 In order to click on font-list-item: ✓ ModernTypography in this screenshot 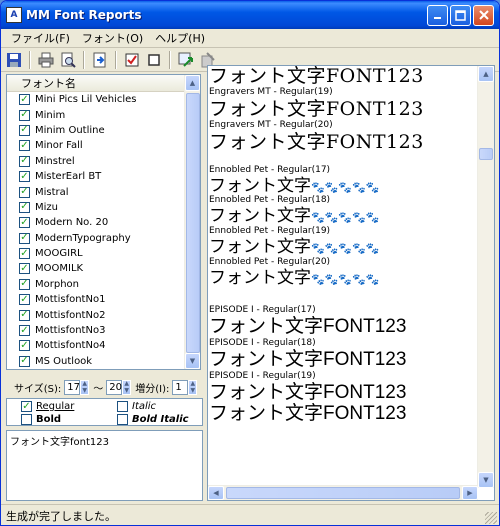, I will do `click(96, 238)`.